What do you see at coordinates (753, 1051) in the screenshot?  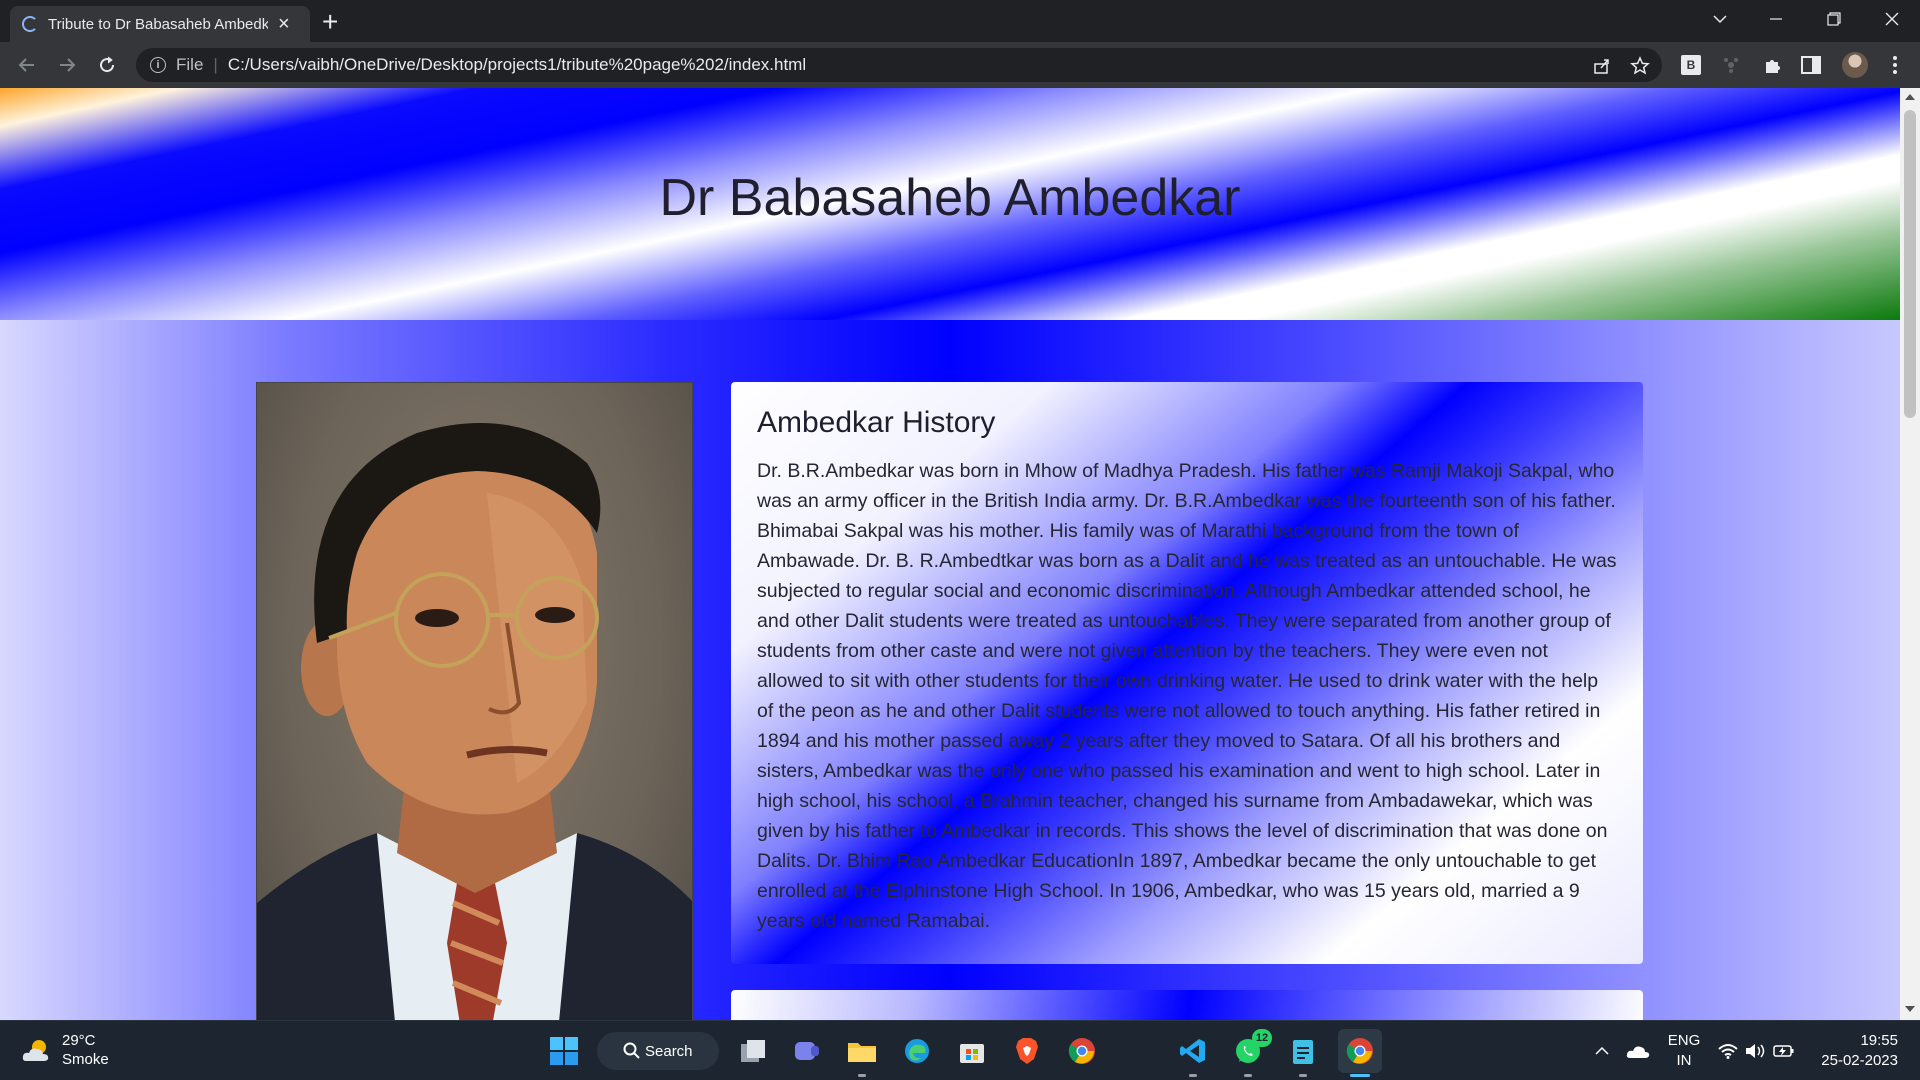 I see `task-view-icon` at bounding box center [753, 1051].